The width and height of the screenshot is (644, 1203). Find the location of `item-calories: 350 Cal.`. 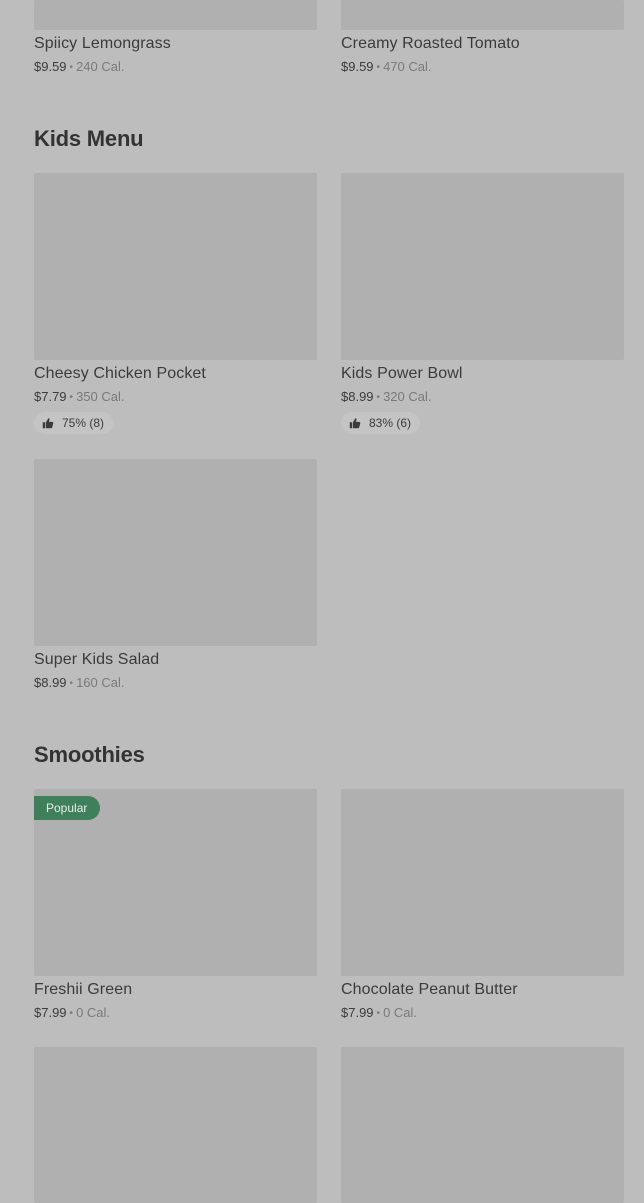

item-calories: 350 Cal. is located at coordinates (100, 396).